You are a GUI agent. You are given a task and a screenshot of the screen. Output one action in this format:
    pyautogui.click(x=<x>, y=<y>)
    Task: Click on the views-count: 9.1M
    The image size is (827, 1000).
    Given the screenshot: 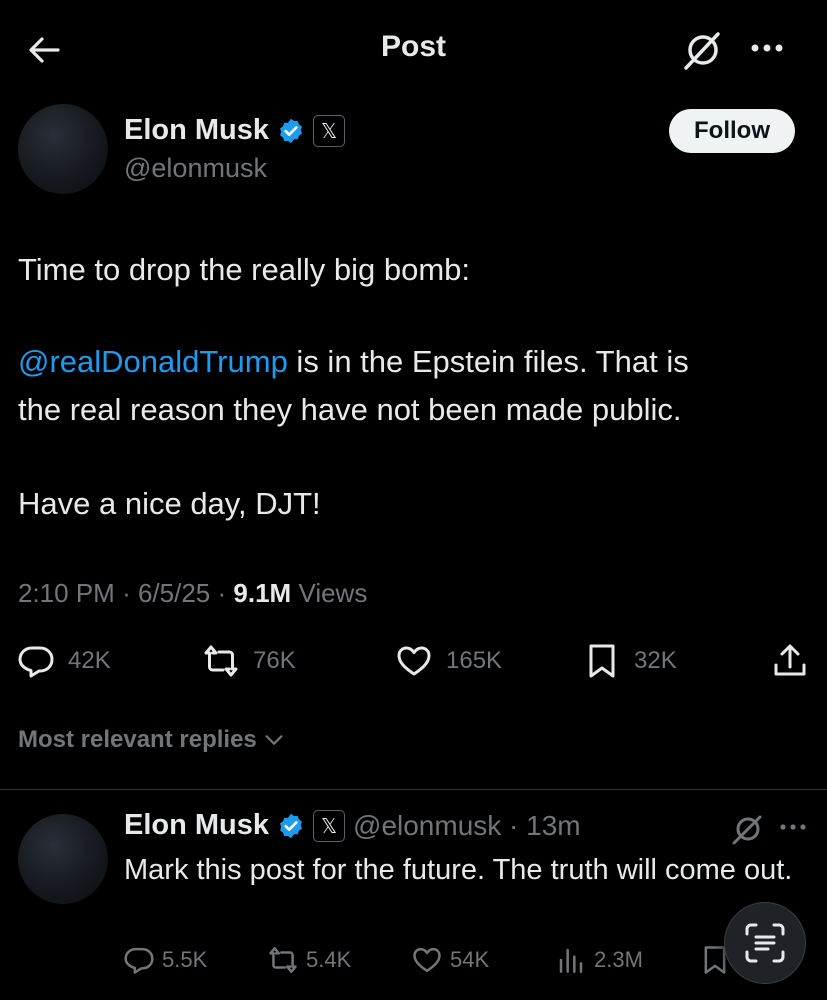 What is the action you would take?
    pyautogui.click(x=262, y=593)
    